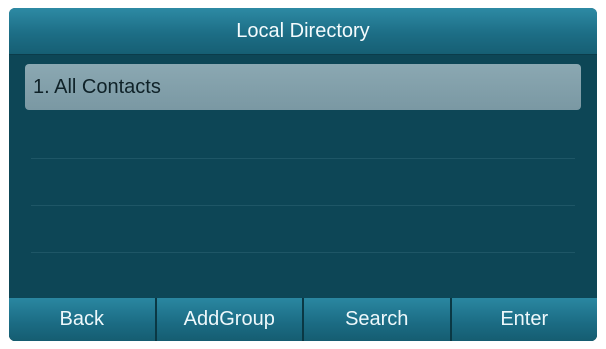  I want to click on enter-button: Enter, so click(524, 319).